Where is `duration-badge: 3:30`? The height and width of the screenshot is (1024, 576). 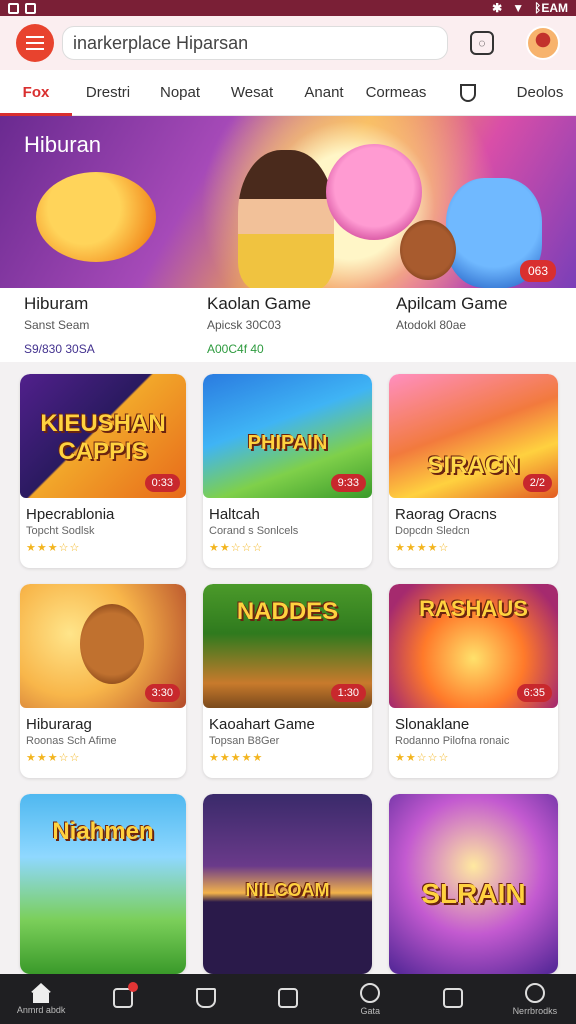 duration-badge: 3:30 is located at coordinates (162, 693).